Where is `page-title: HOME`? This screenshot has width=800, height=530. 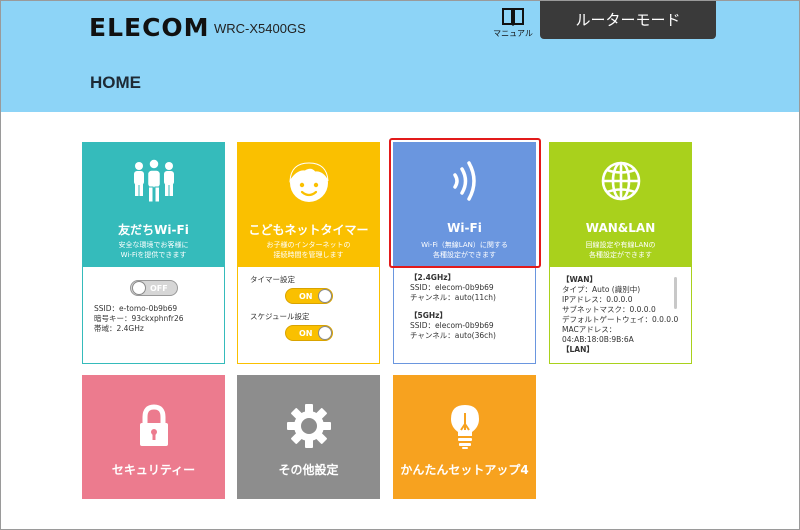 page-title: HOME is located at coordinates (115, 82).